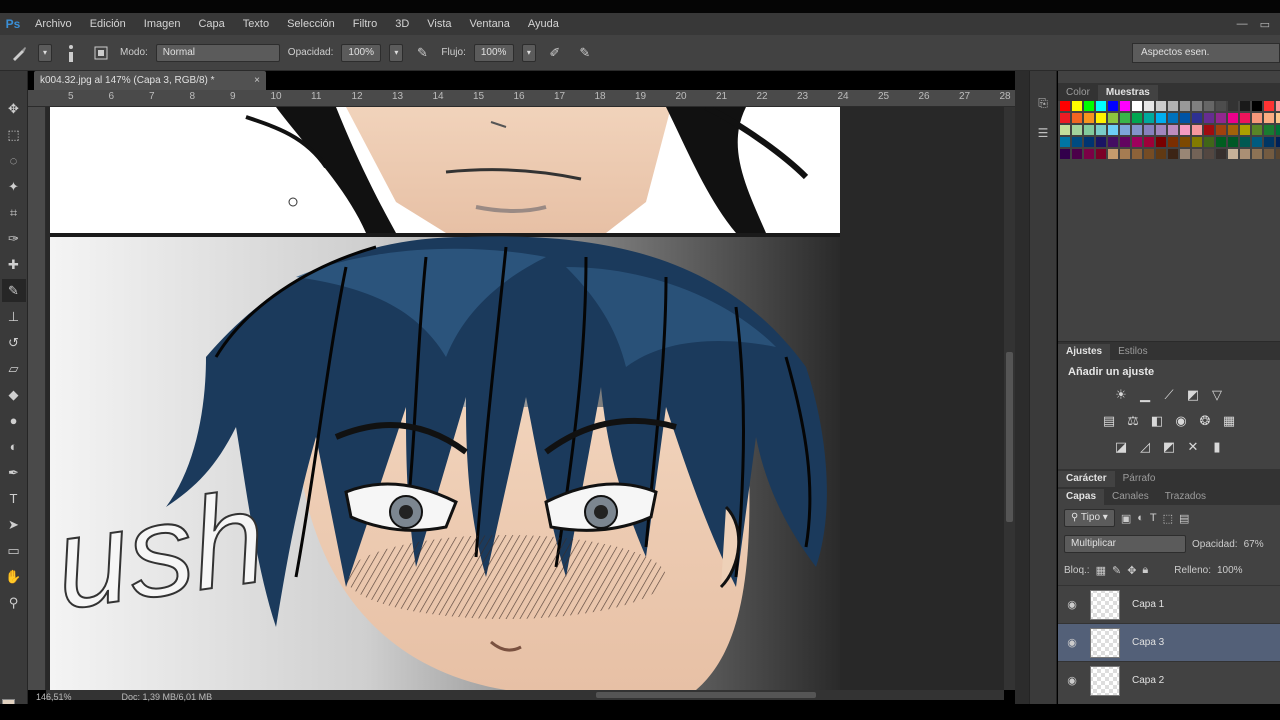 This screenshot has height=720, width=1280. What do you see at coordinates (402, 24) in the screenshot?
I see `menu-item: 3D` at bounding box center [402, 24].